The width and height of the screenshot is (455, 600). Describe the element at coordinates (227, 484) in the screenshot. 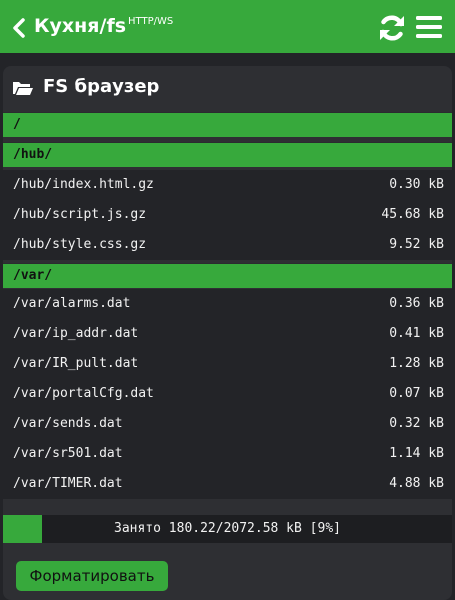

I see `file-row: /var/TIMER.dat 4.88 kB` at that location.